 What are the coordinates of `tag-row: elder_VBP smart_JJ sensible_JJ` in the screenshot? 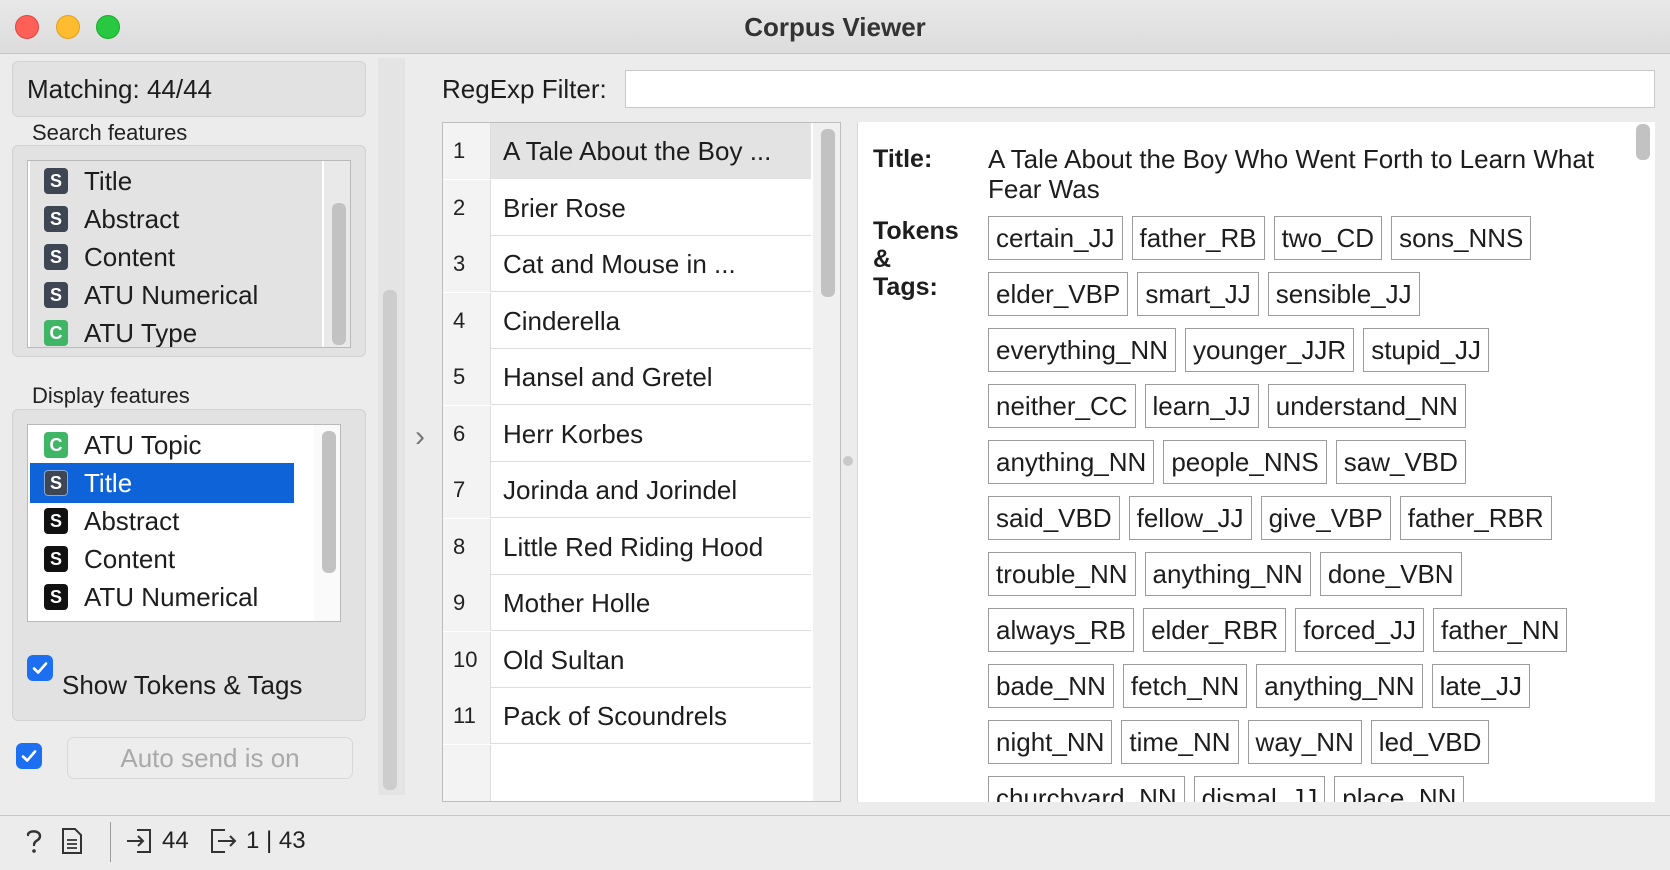 It's located at (1308, 300).